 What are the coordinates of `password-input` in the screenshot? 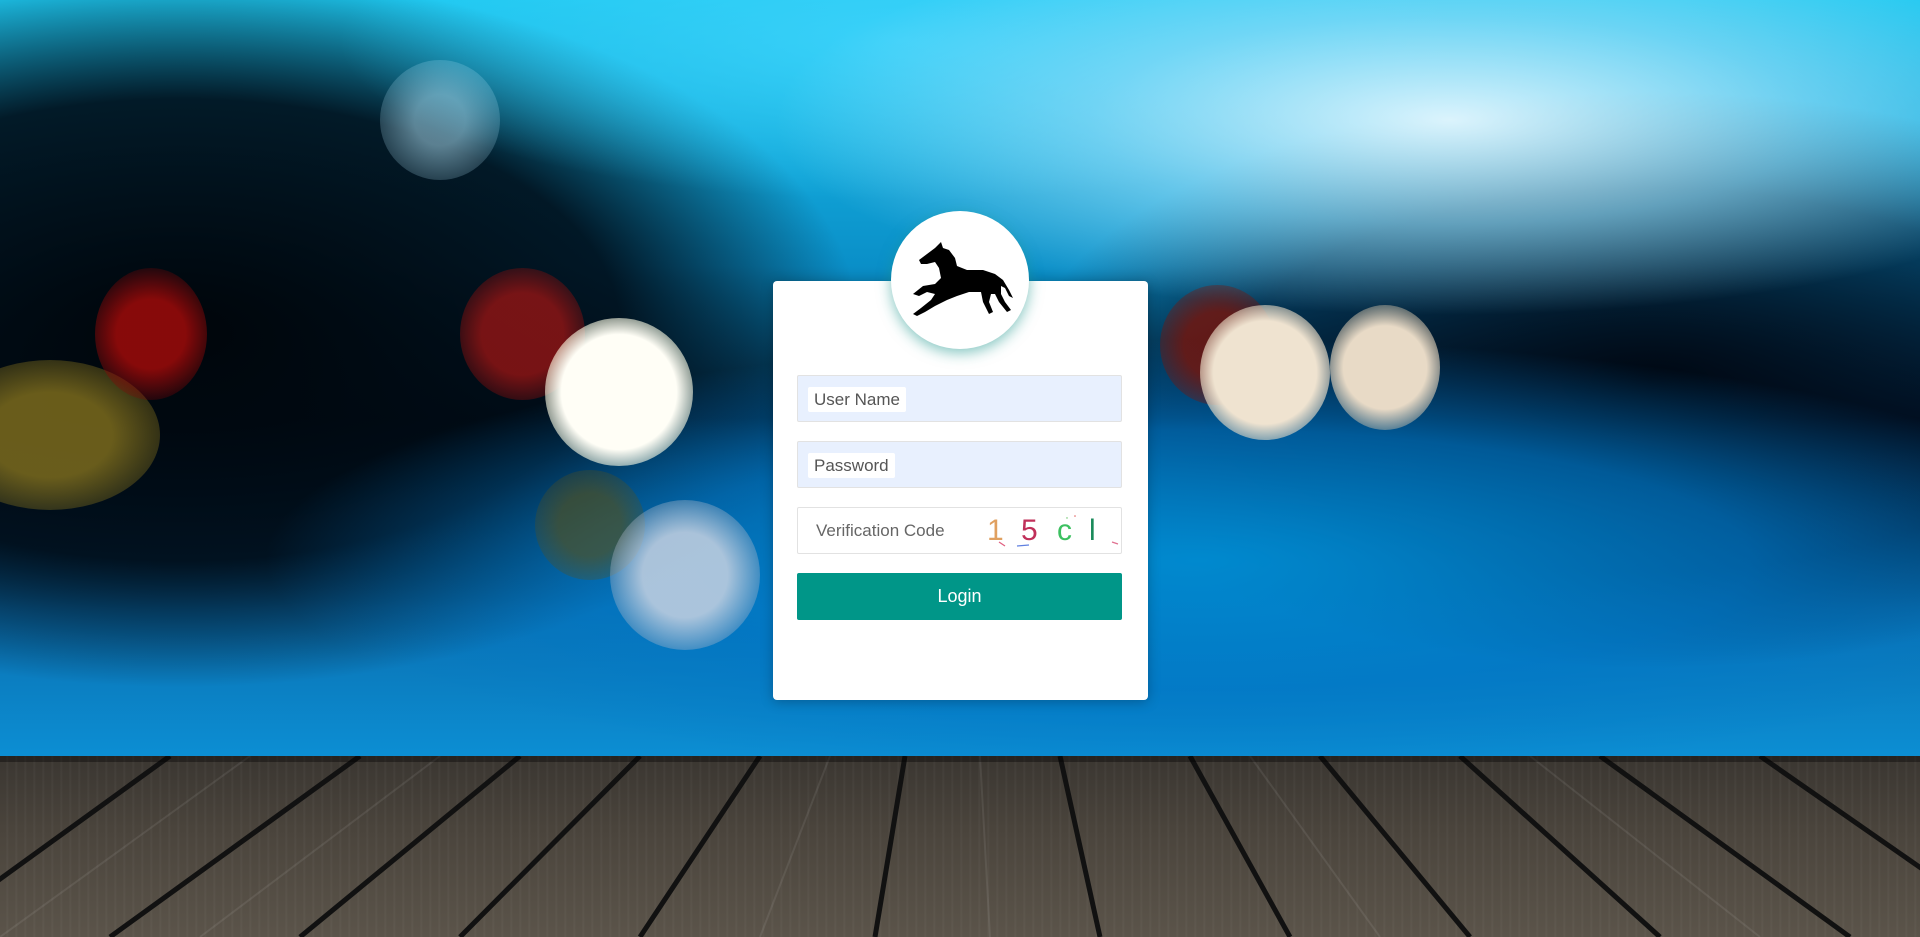 It's located at (959, 464).